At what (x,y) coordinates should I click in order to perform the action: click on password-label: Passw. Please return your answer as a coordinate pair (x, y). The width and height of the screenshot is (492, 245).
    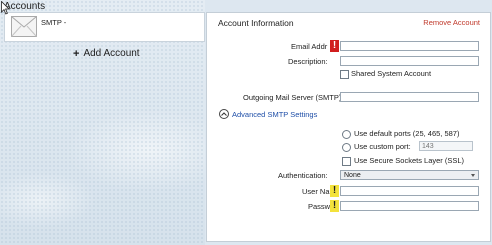
    Looking at the image, I should click on (319, 206).